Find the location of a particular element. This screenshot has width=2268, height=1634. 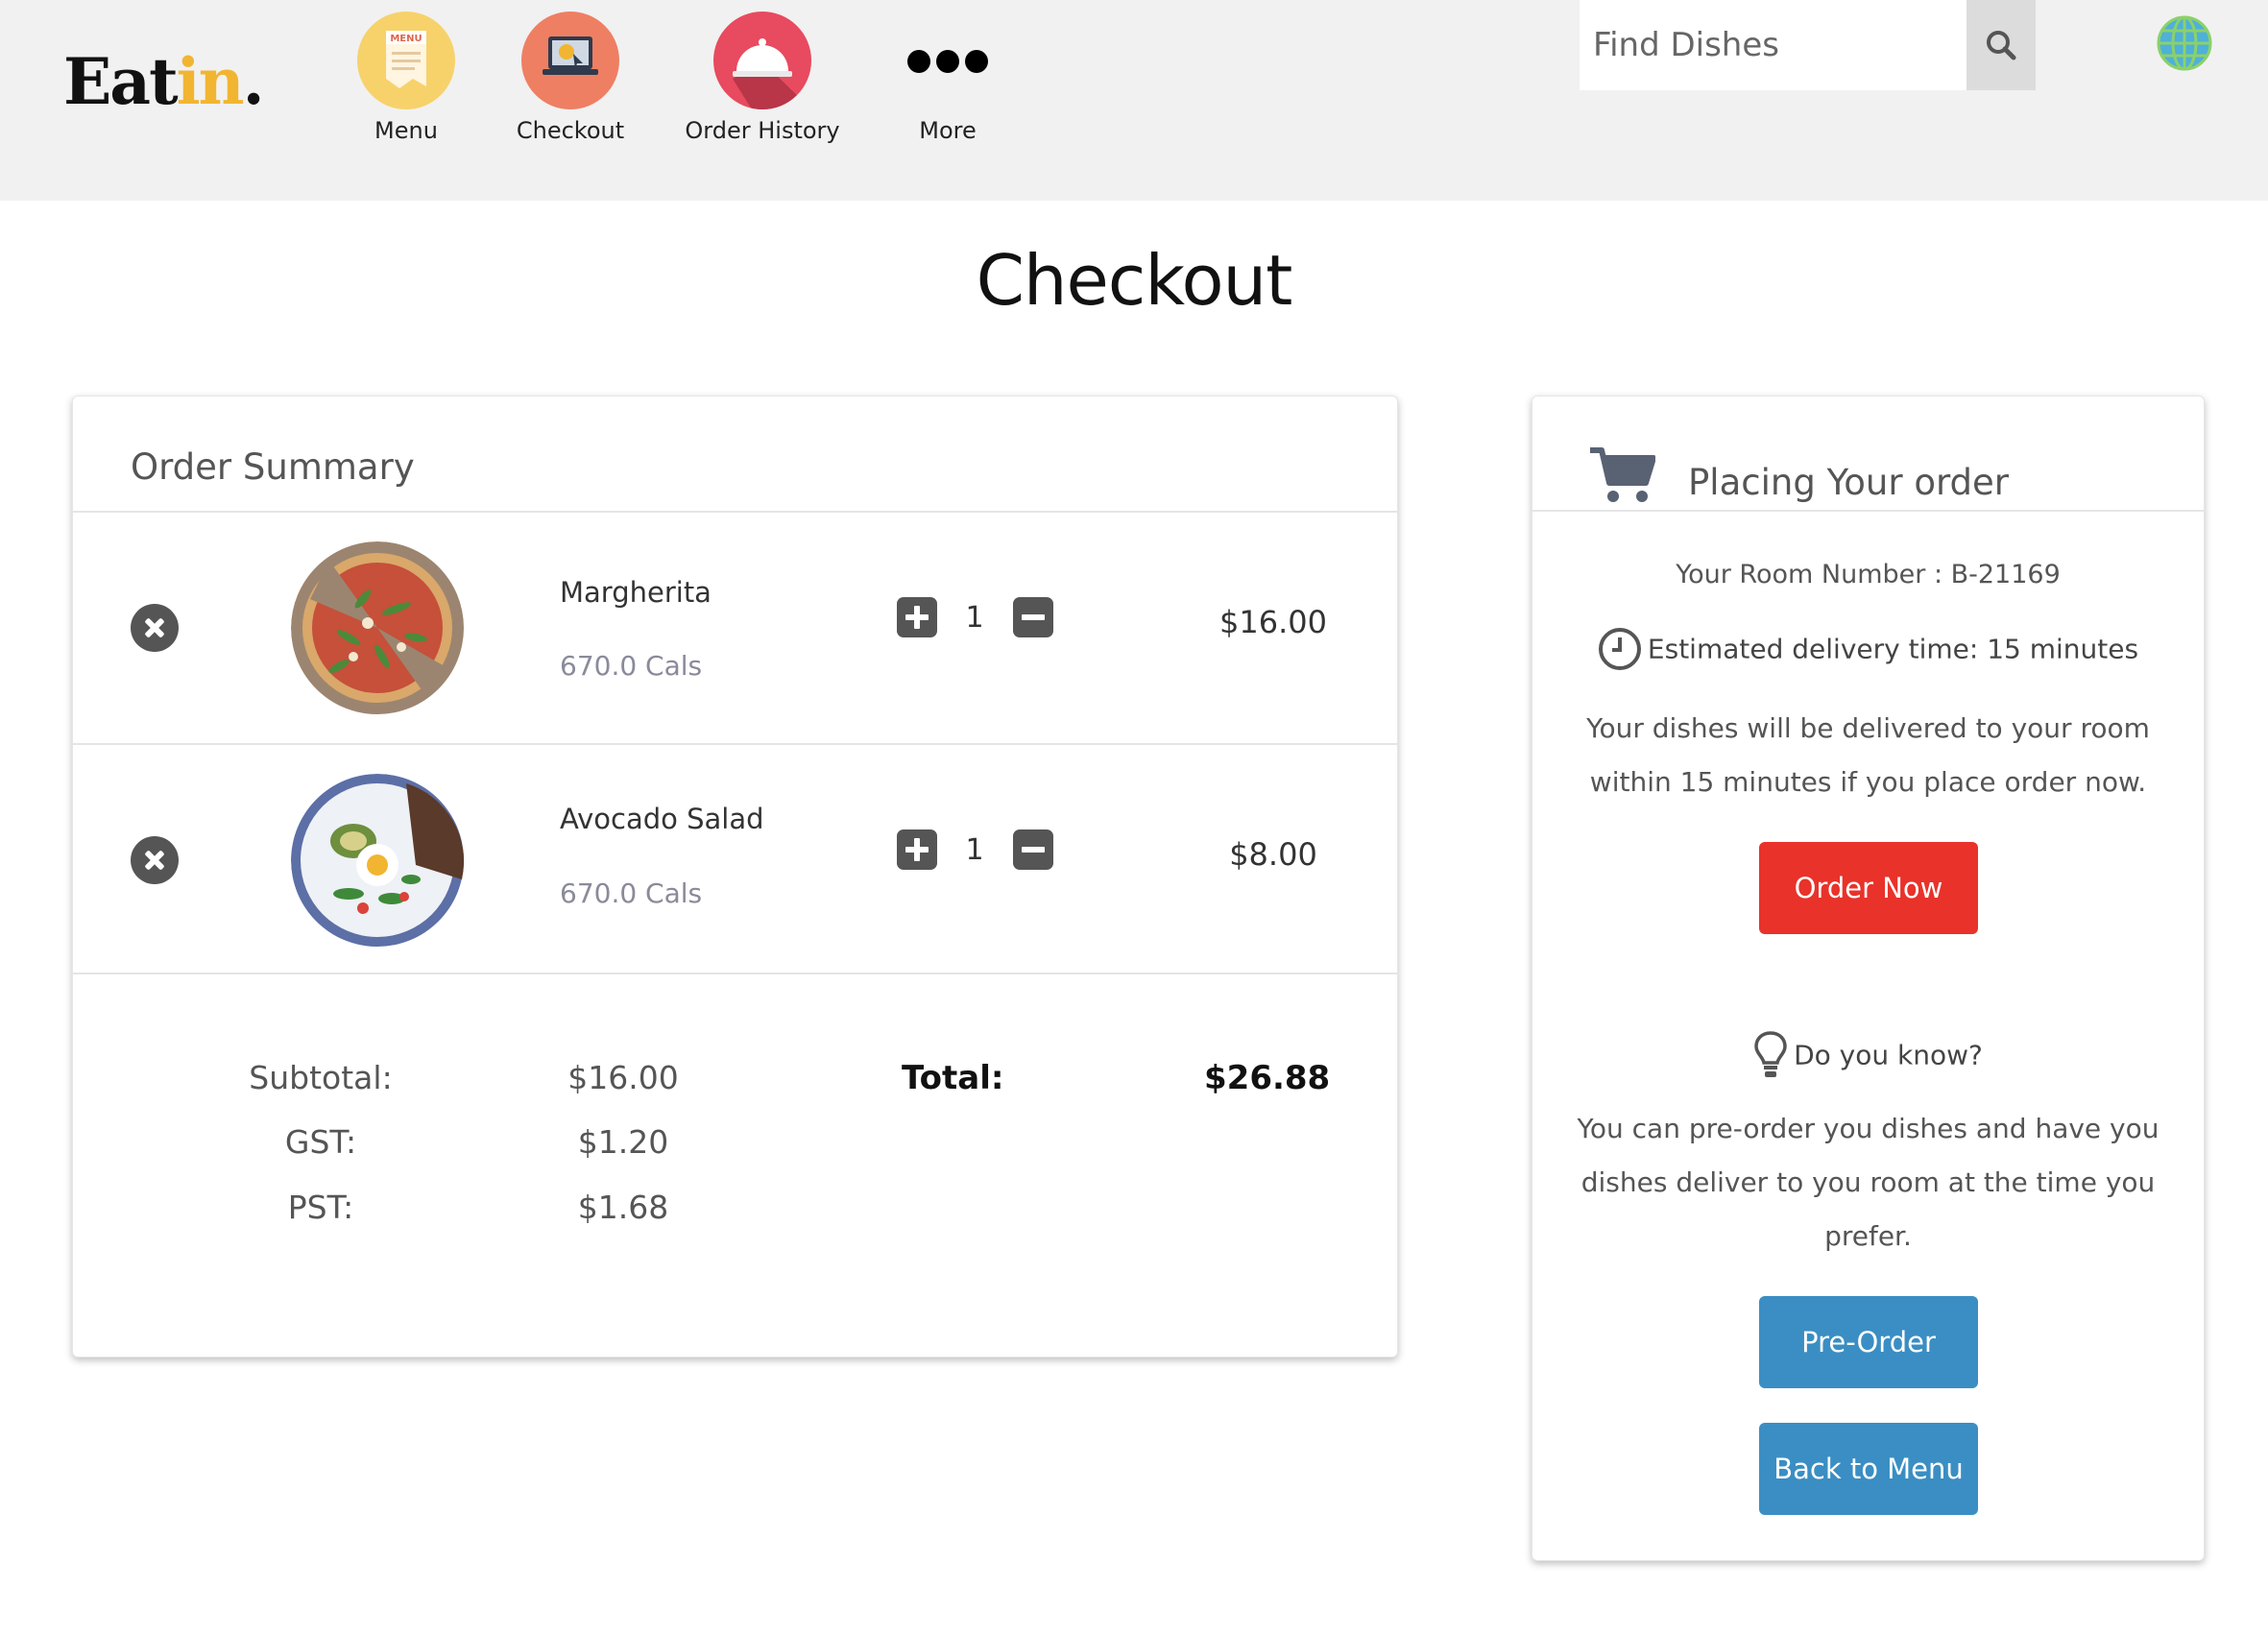

do-you-know: Do you know? is located at coordinates (1868, 1055).